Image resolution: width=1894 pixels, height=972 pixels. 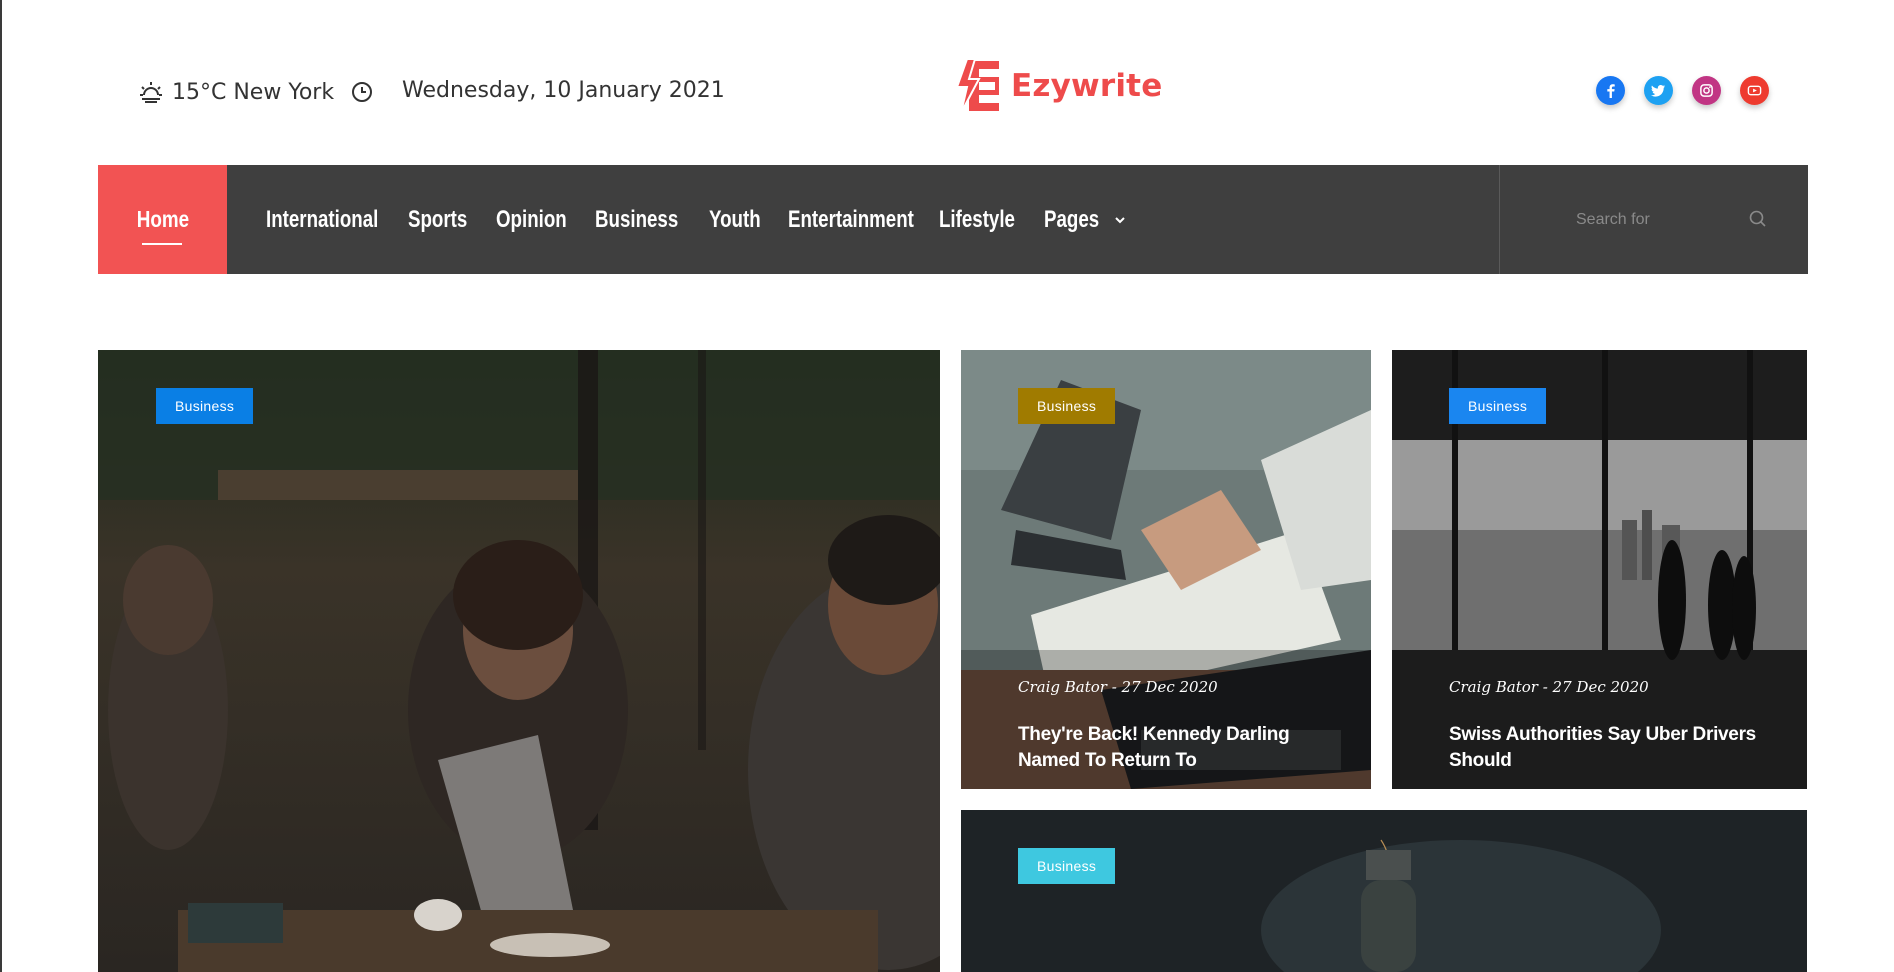 What do you see at coordinates (851, 220) in the screenshot?
I see `nav-item-entertainment: Entertainment` at bounding box center [851, 220].